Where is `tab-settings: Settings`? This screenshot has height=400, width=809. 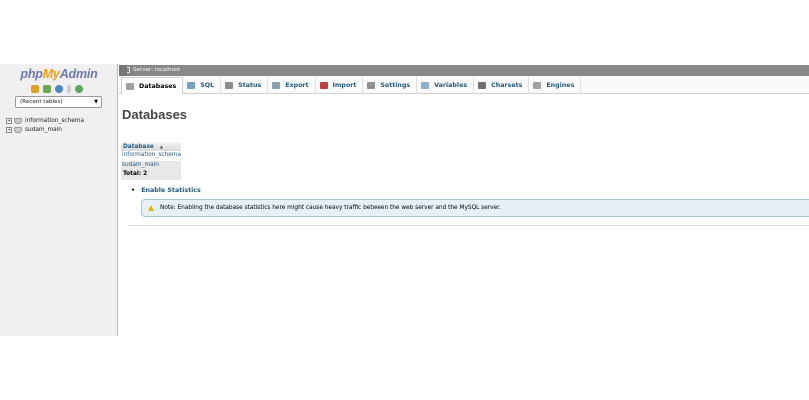 tab-settings: Settings is located at coordinates (390, 85).